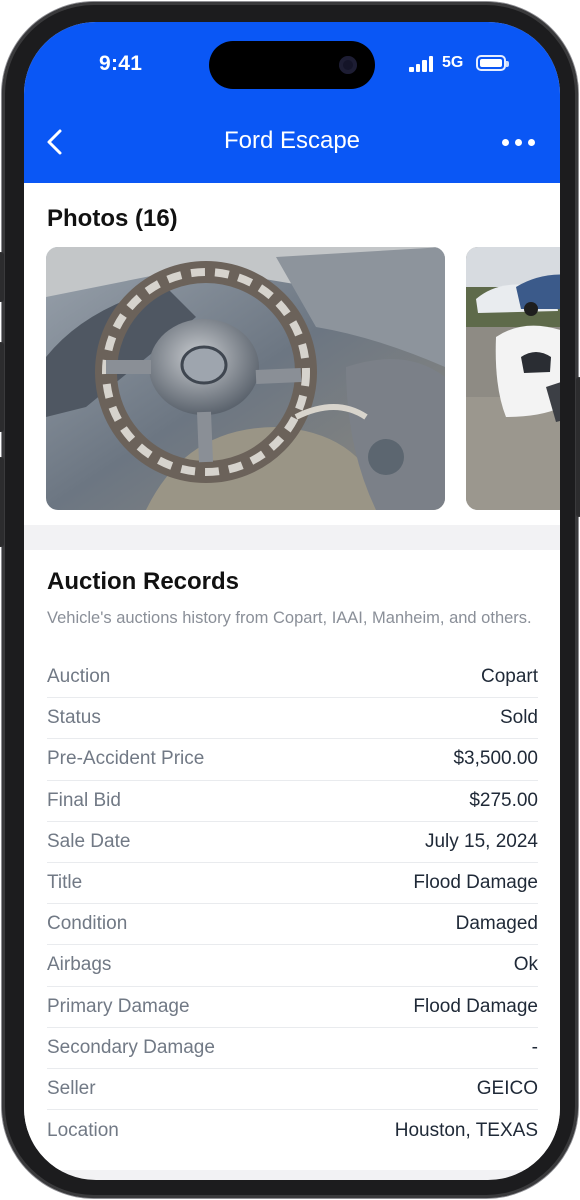 The width and height of the screenshot is (580, 1200). What do you see at coordinates (65, 883) in the screenshot?
I see `record-label: Title` at bounding box center [65, 883].